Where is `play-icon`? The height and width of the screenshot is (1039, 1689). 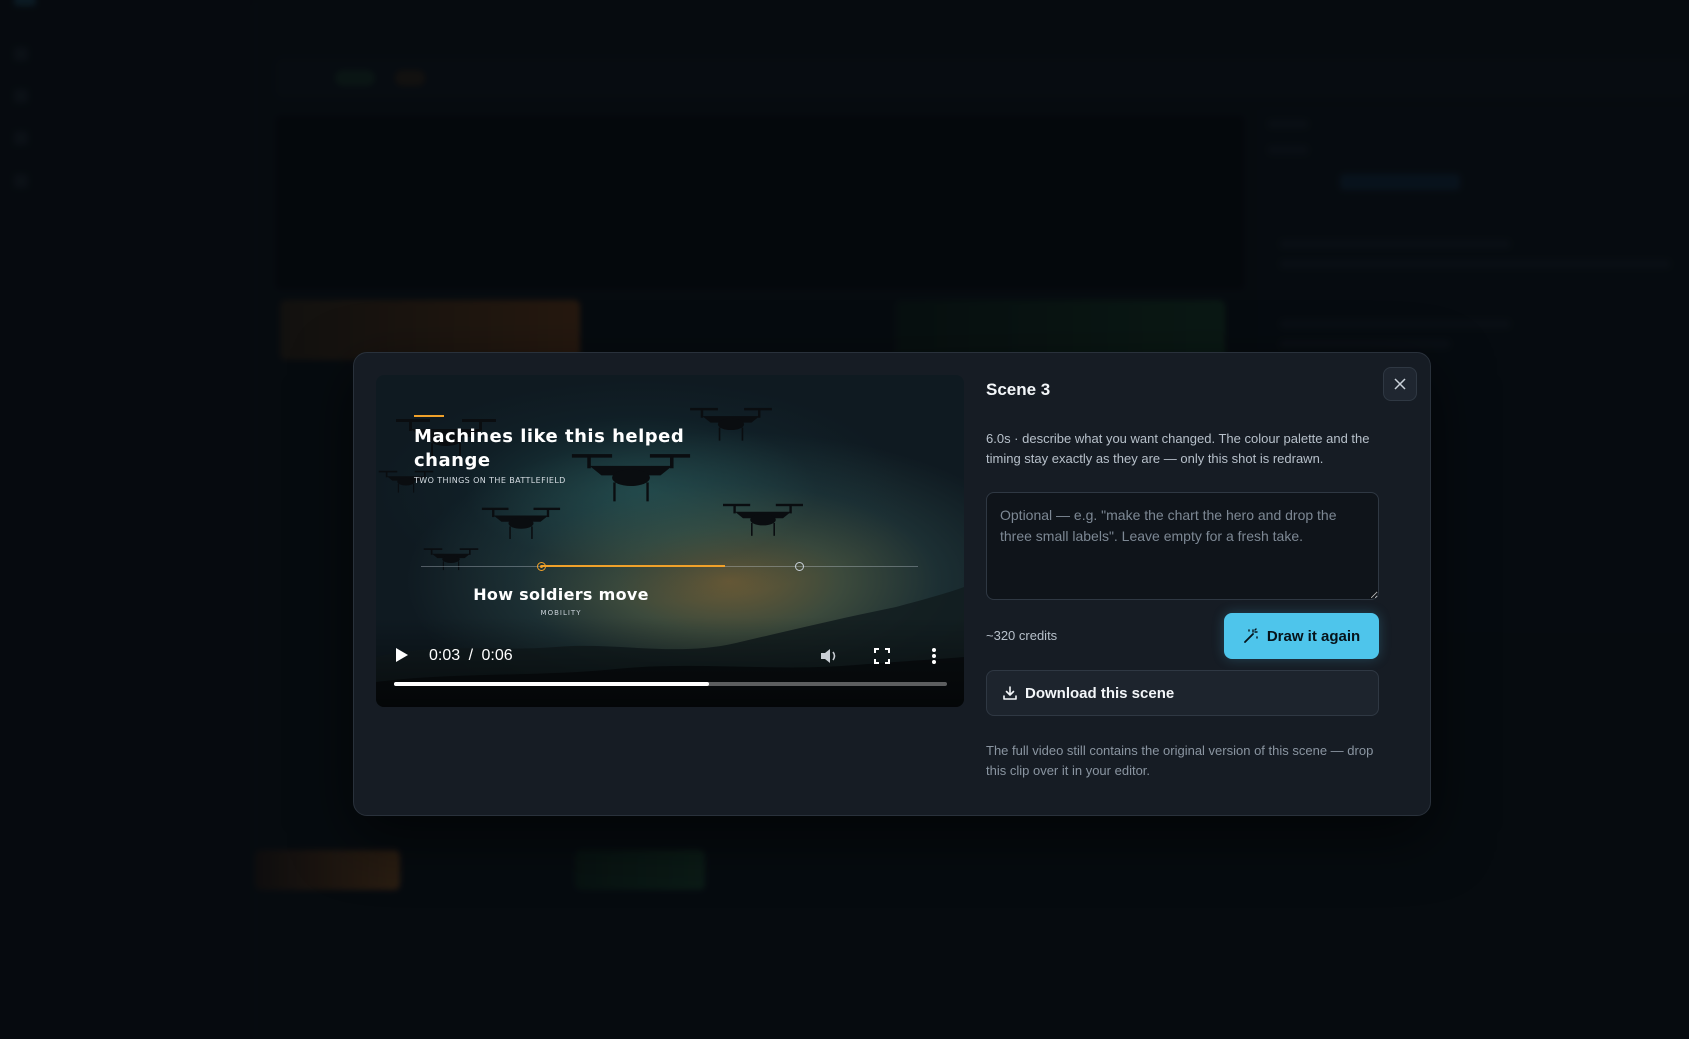 play-icon is located at coordinates (402, 655).